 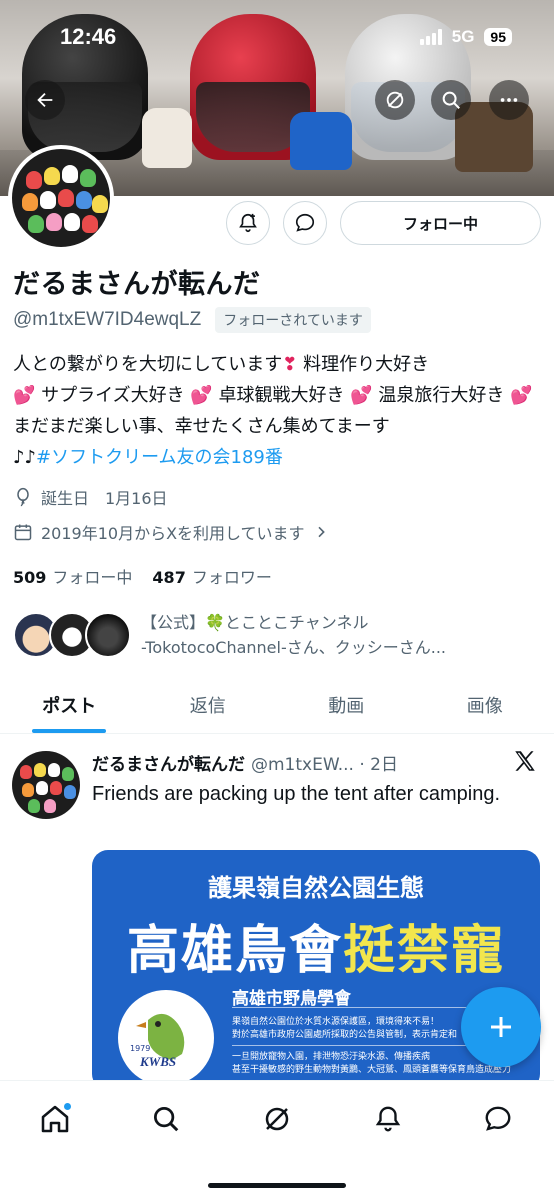 What do you see at coordinates (293, 320) in the screenshot?
I see `follows-you-badge: フォローされています` at bounding box center [293, 320].